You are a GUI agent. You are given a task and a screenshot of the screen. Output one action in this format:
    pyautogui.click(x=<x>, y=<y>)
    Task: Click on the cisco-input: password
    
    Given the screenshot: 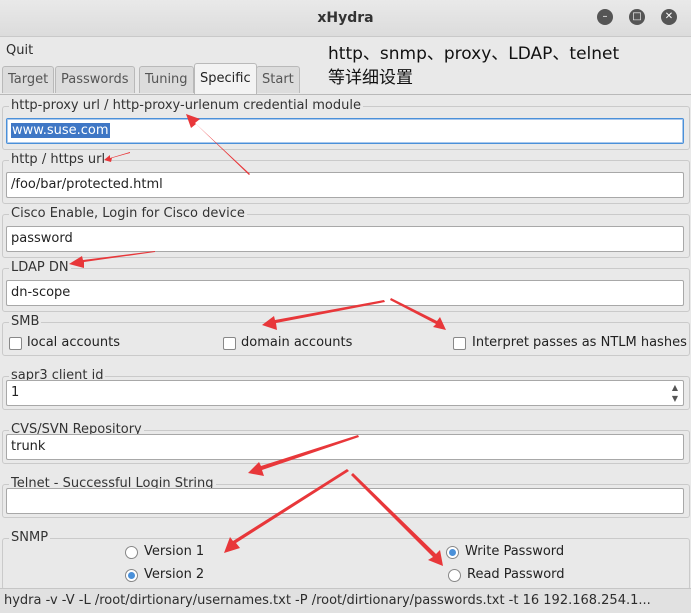 What is the action you would take?
    pyautogui.click(x=345, y=239)
    